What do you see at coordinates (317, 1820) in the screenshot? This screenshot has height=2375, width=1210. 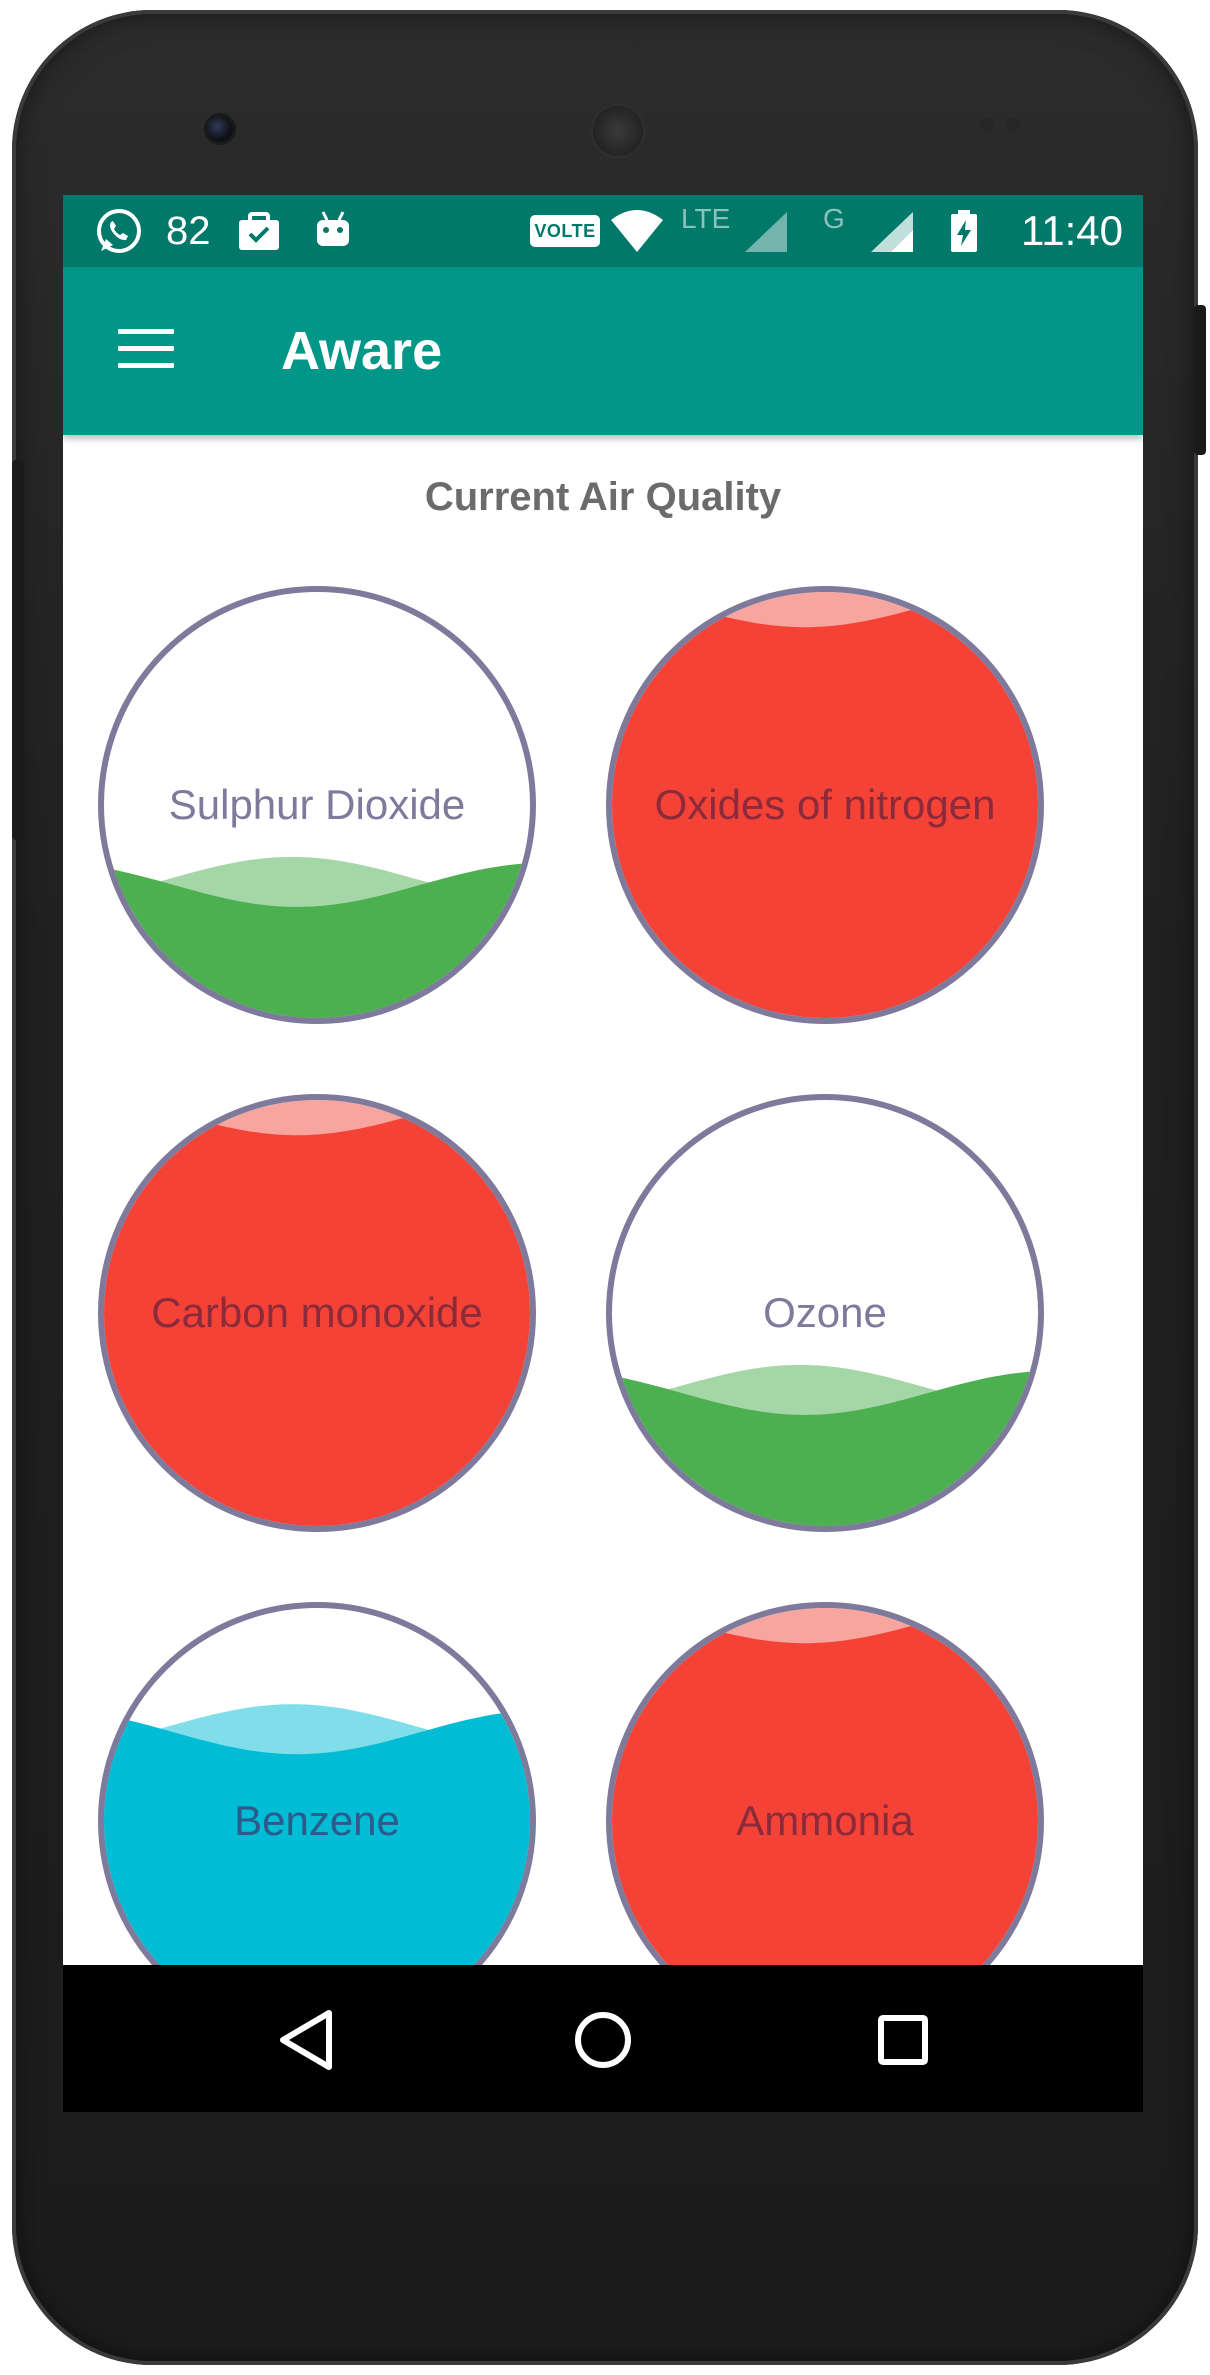 I see `benzene-label: Benzene` at bounding box center [317, 1820].